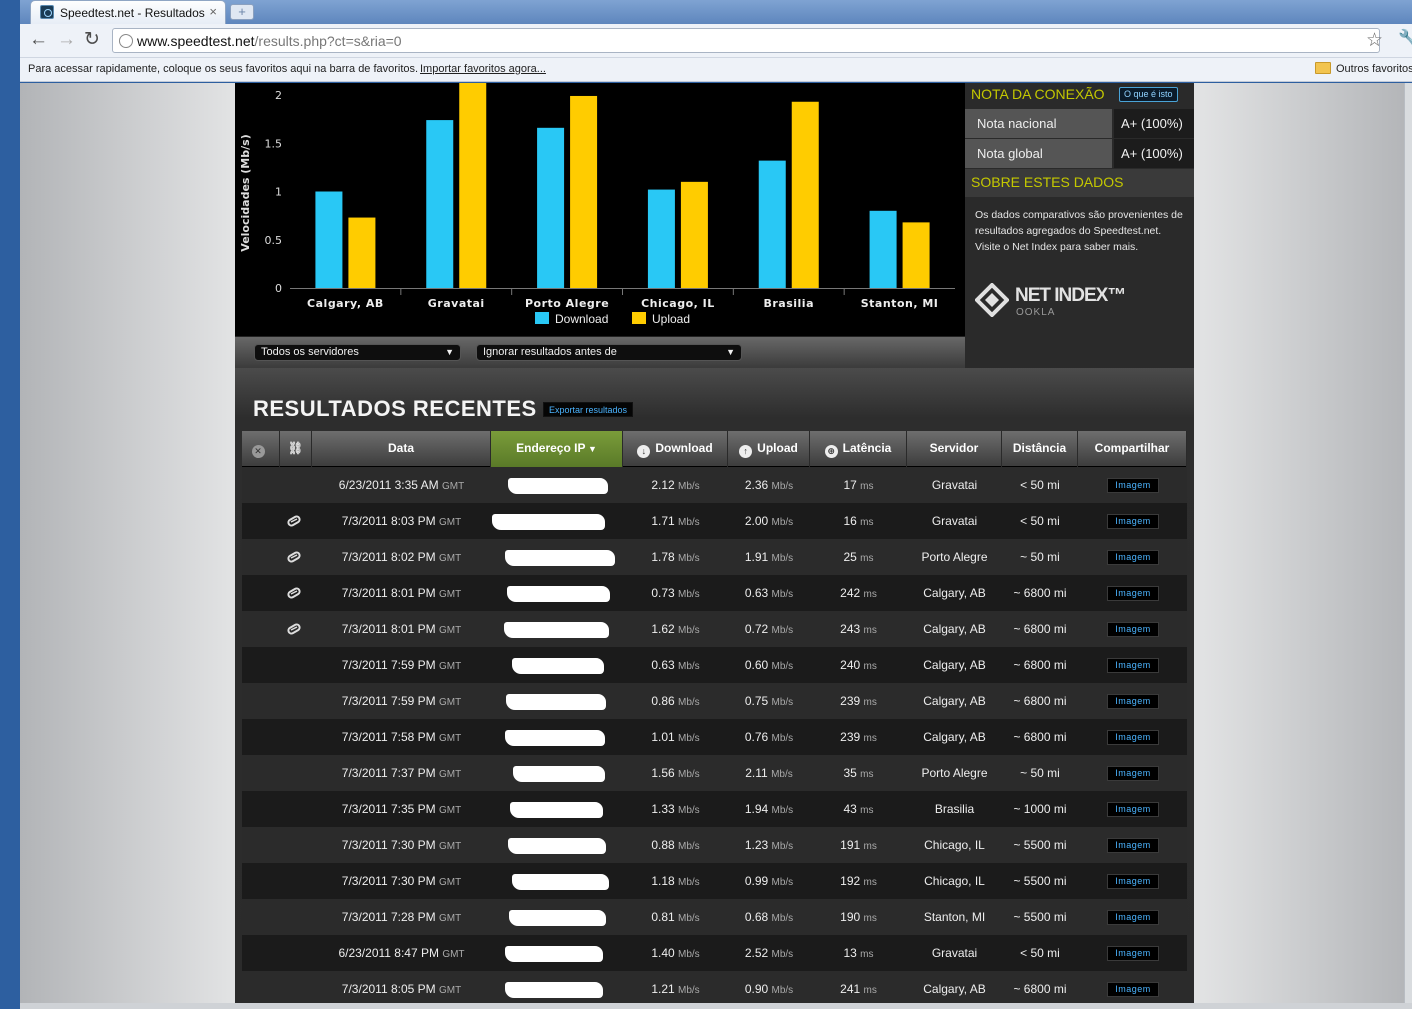 The width and height of the screenshot is (1412, 1009). I want to click on date-value: 7/3/2011 7:59 PM, so click(390, 701).